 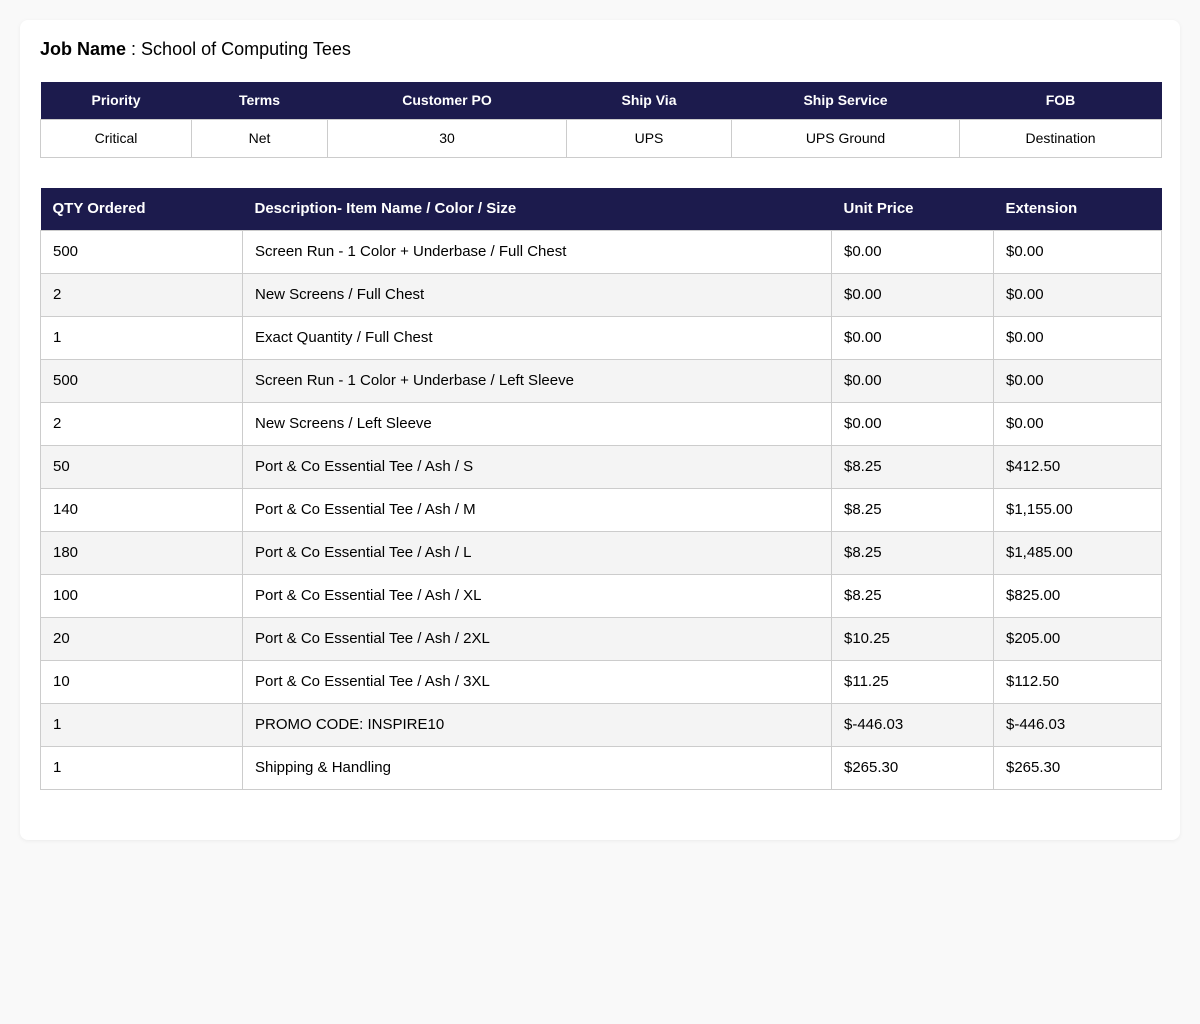 I want to click on unit-price-cell: $265.30, so click(x=912, y=767).